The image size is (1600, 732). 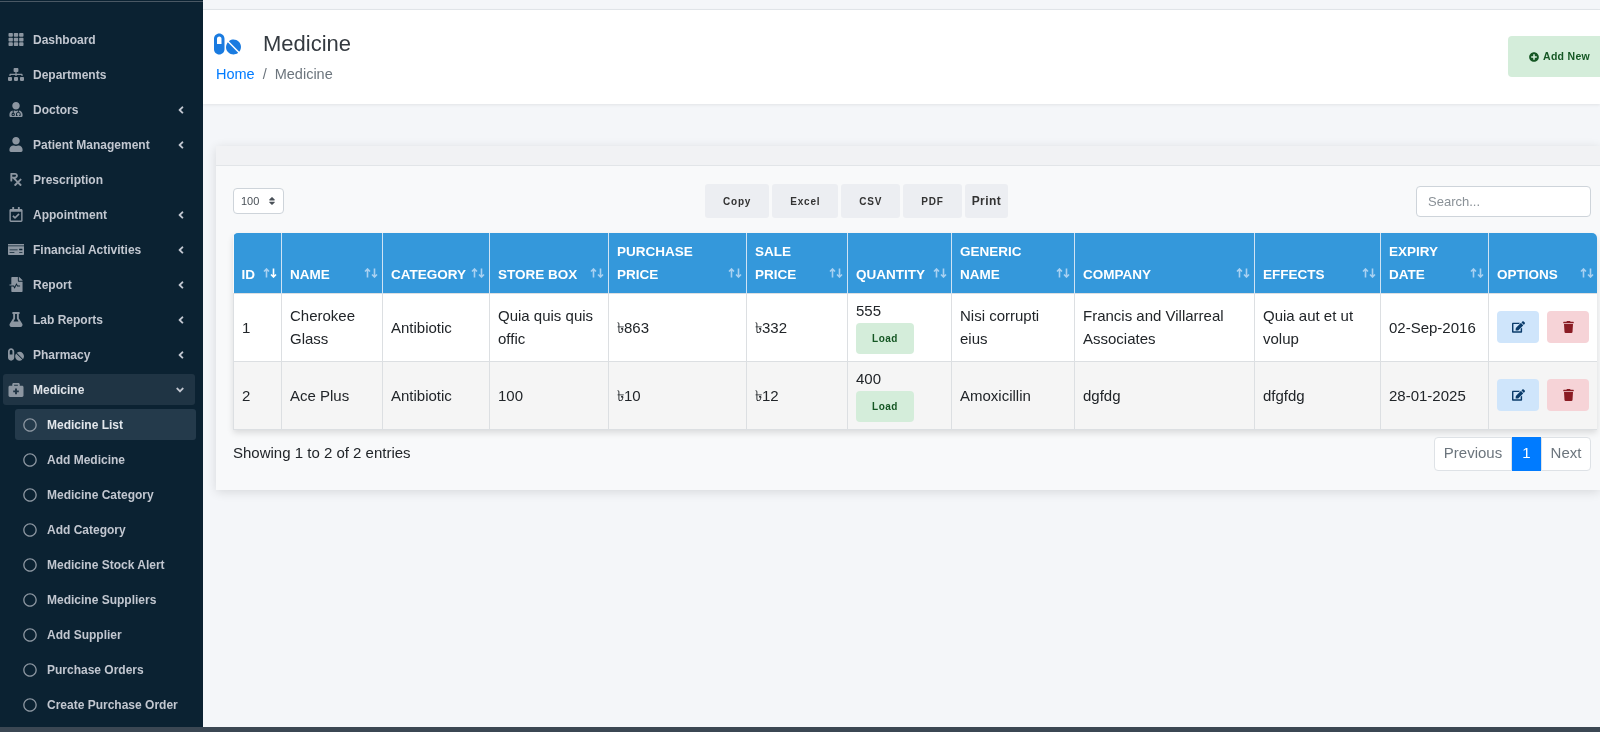 I want to click on table-cell: 02-Sep-2016, so click(x=1434, y=327).